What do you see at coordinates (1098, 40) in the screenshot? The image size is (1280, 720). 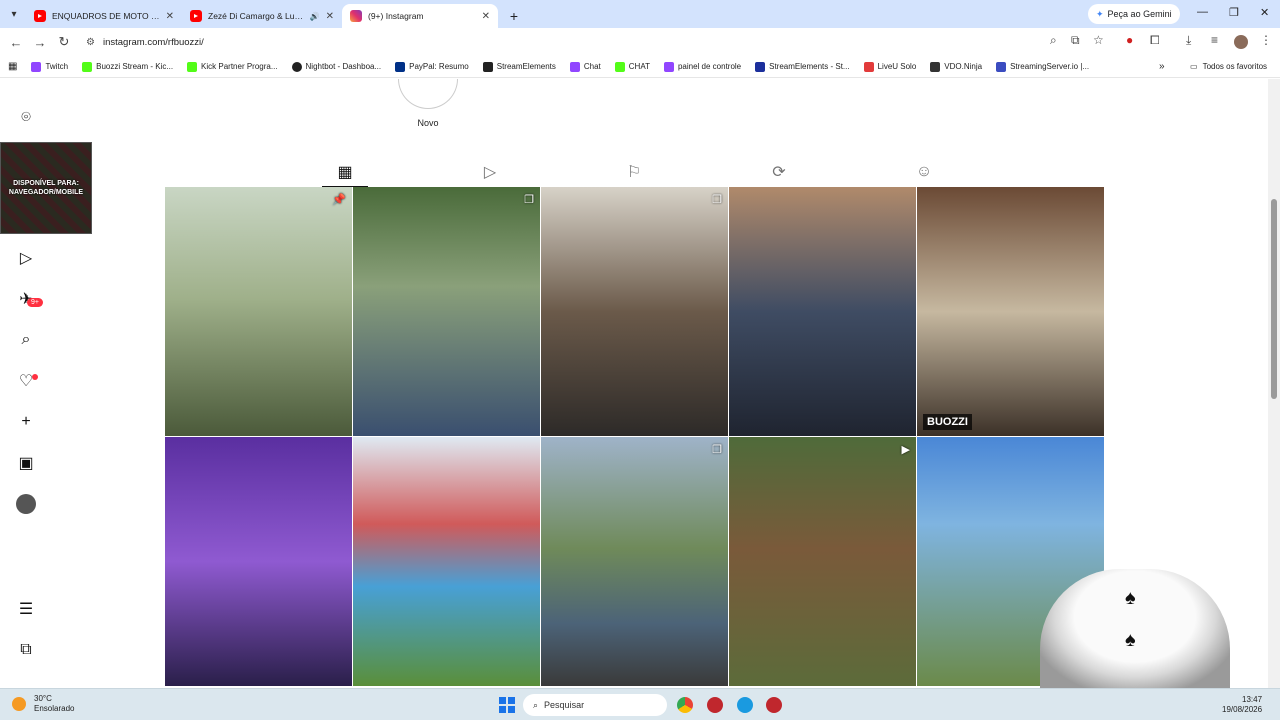 I see `bookmark-star-icon: ☆` at bounding box center [1098, 40].